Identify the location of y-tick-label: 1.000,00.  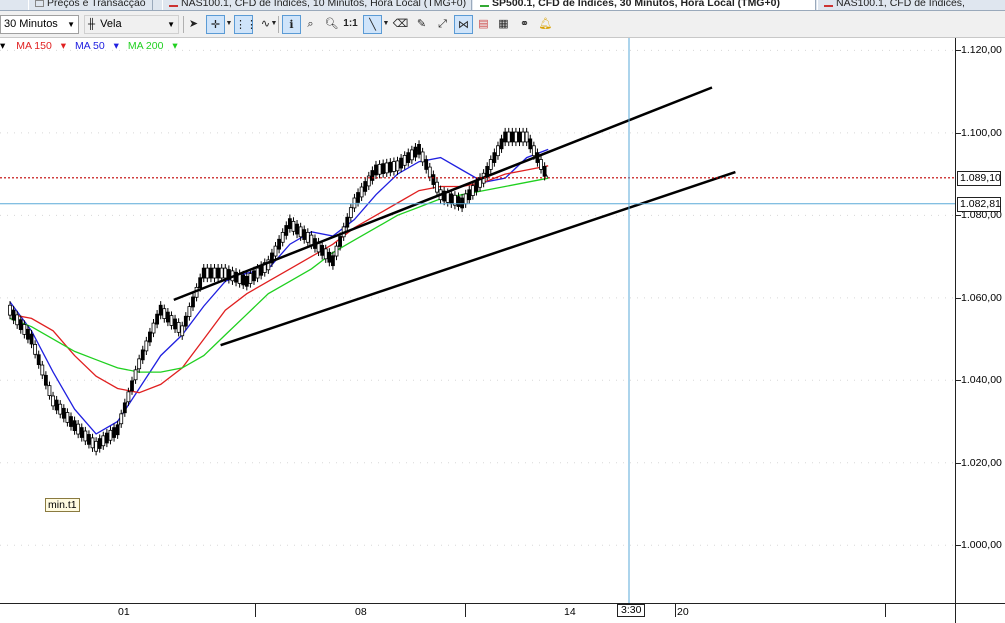
(981, 545).